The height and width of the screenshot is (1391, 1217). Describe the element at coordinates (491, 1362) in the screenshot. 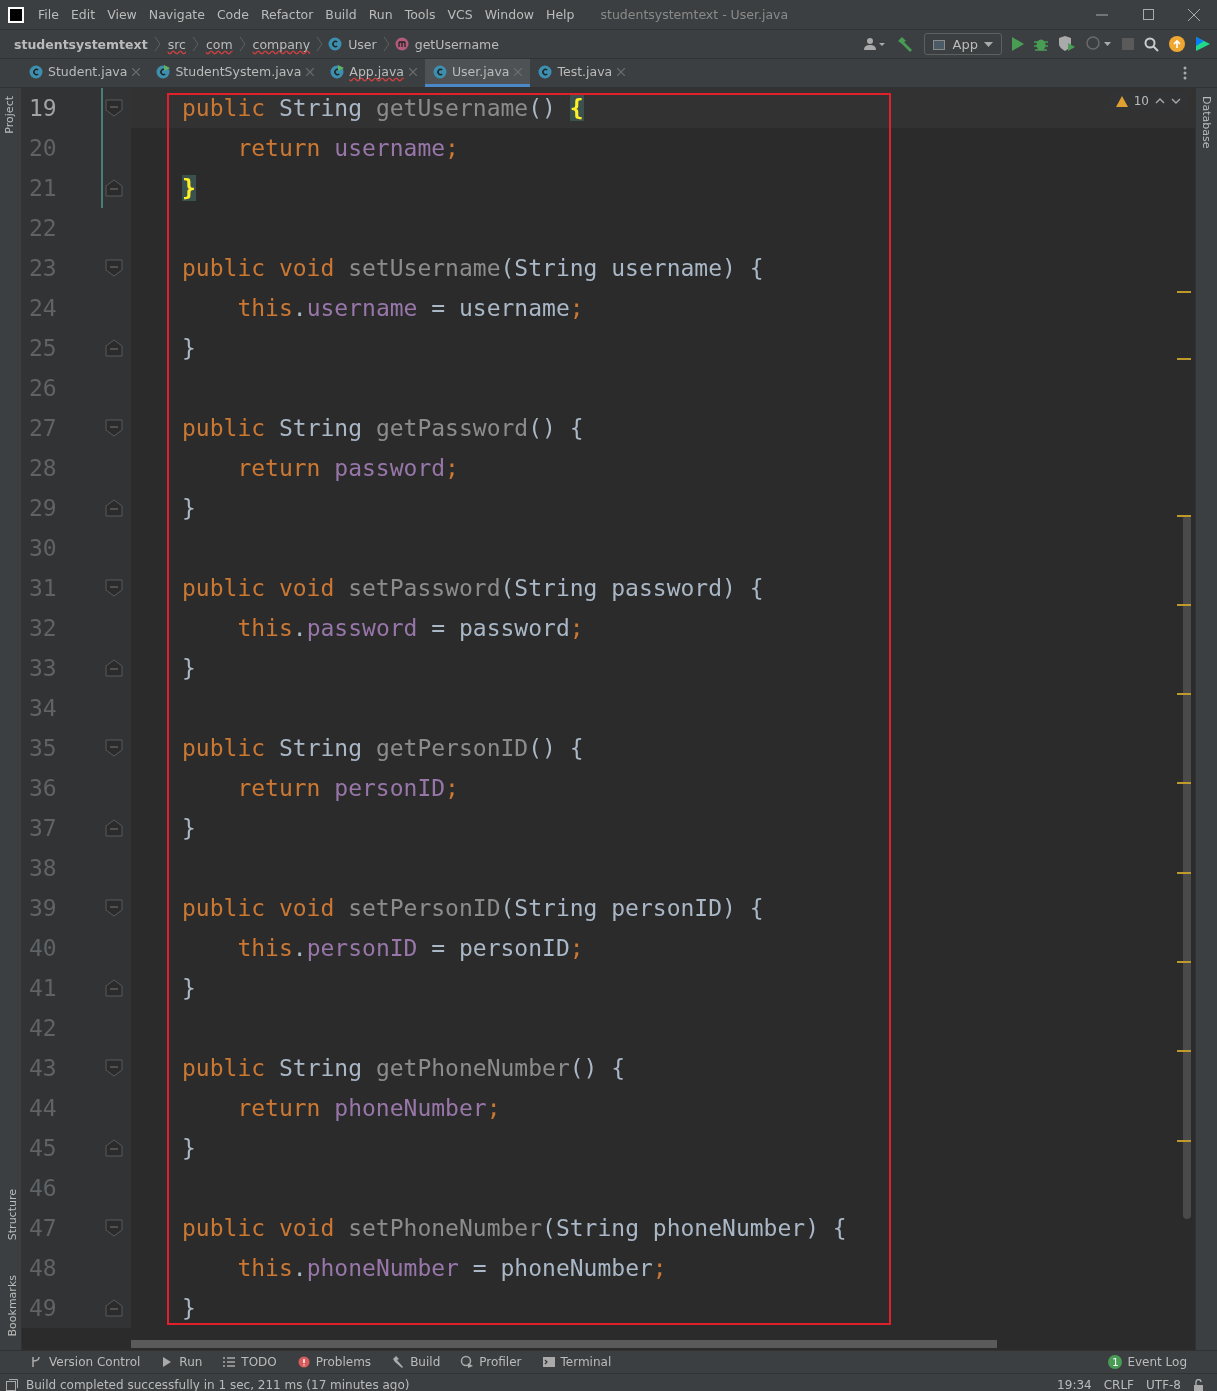

I see `tool-window-button: Profiler` at that location.